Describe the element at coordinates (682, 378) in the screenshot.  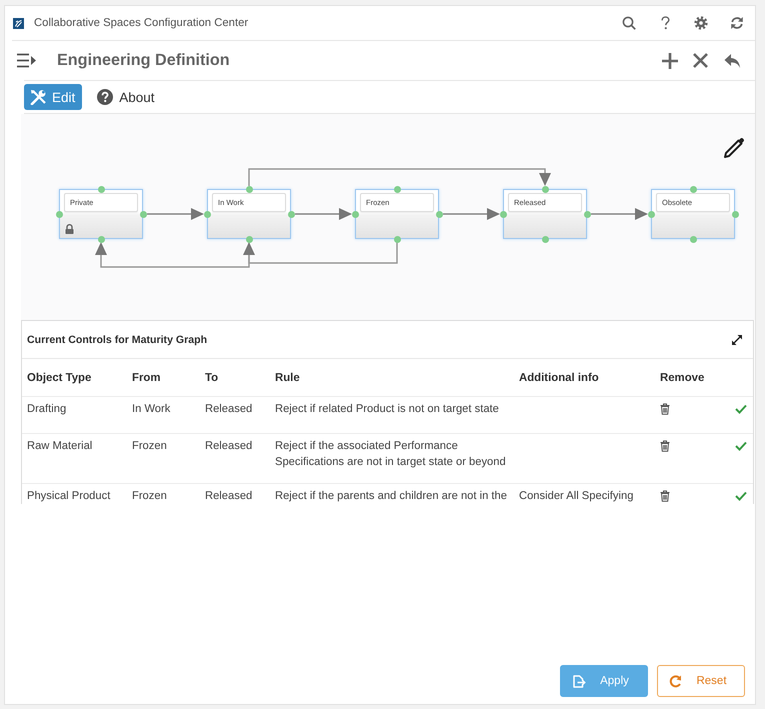
I see `column-header: Remove` at that location.